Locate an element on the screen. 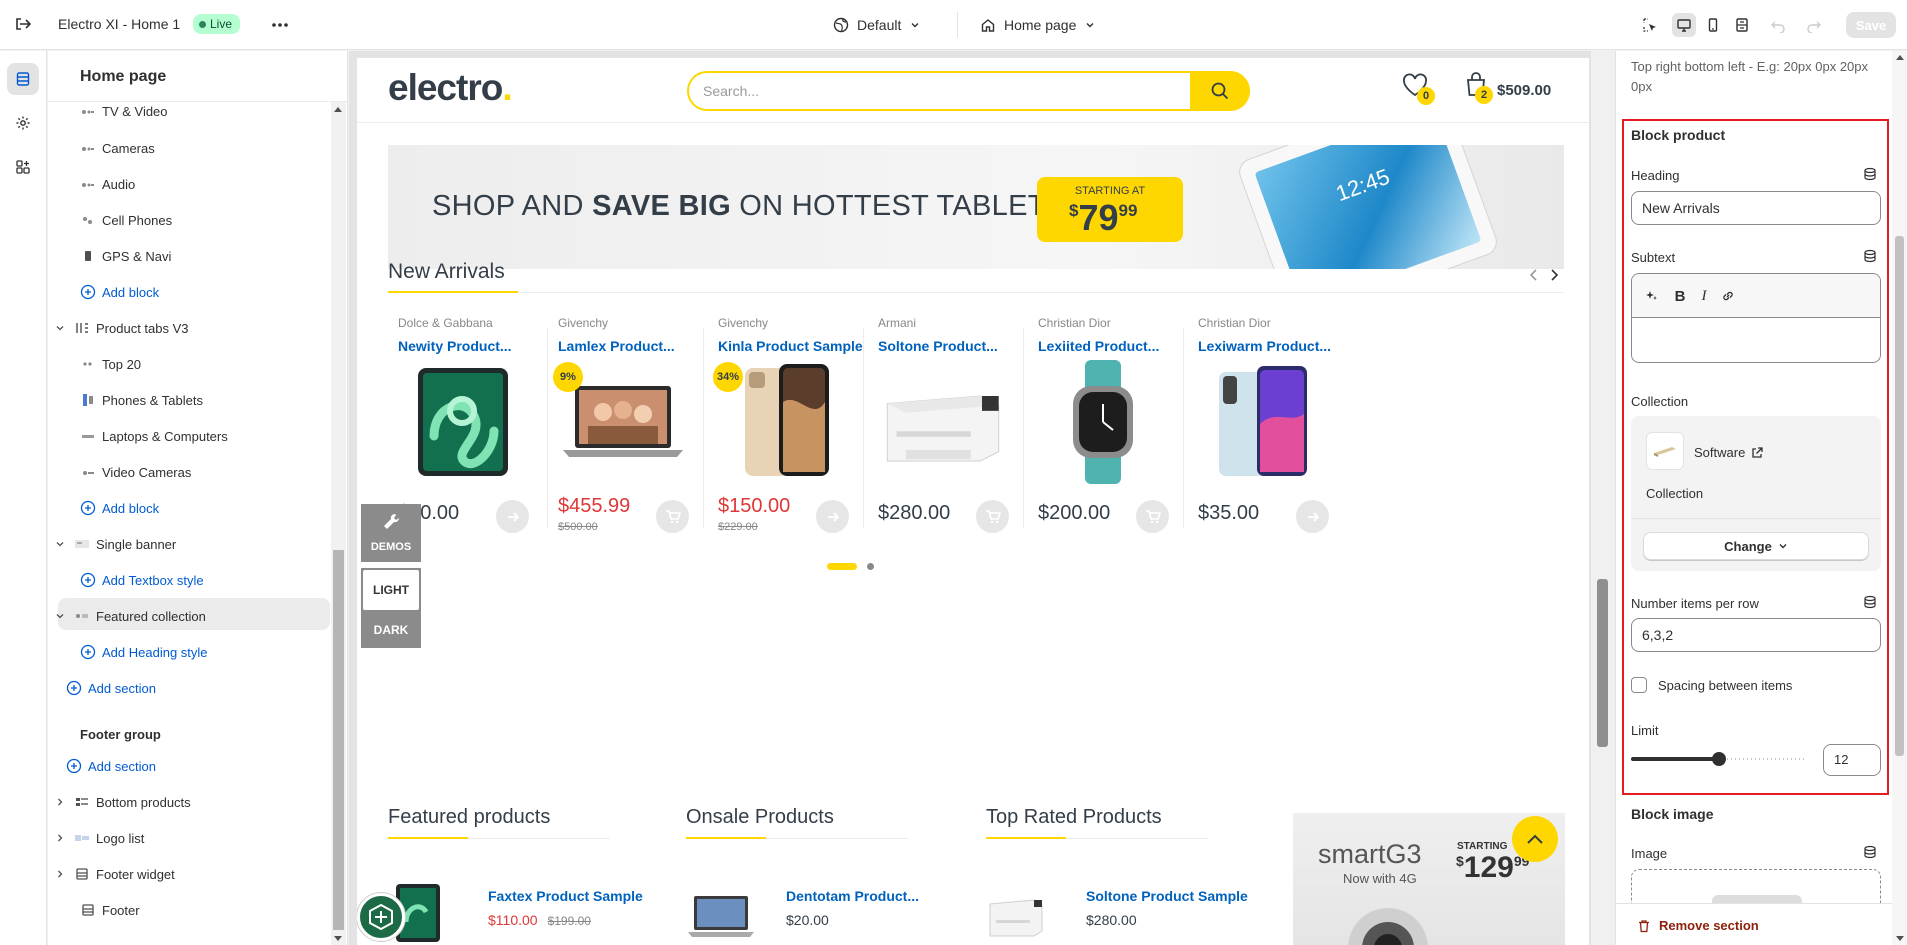 The width and height of the screenshot is (1907, 945). tree-block-audio: Audio is located at coordinates (107, 184).